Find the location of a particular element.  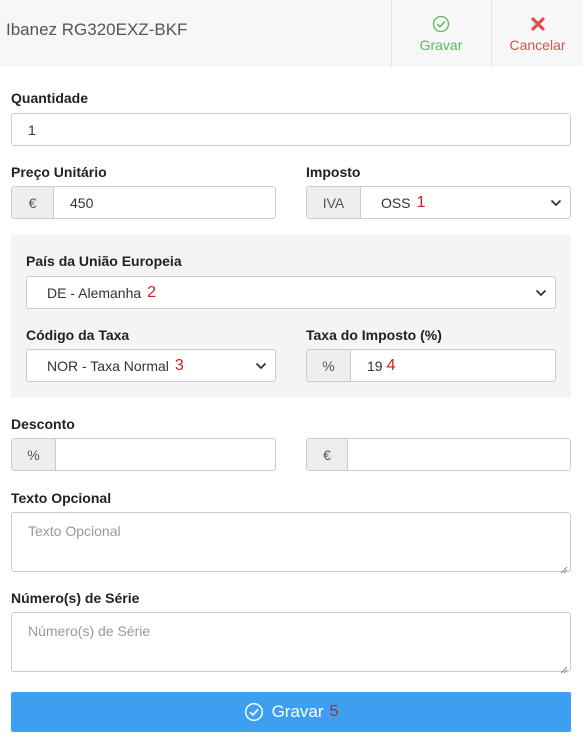

step-marker-4: 4 is located at coordinates (391, 365).